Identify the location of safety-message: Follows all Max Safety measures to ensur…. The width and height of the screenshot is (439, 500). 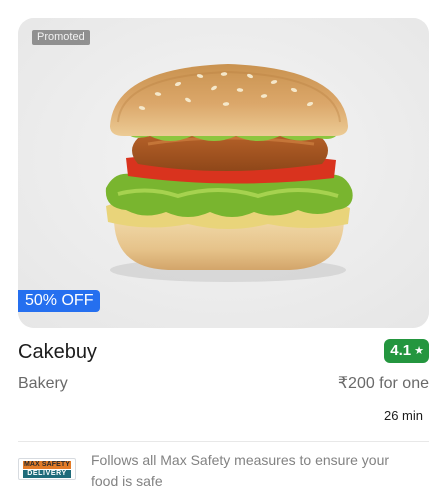
(240, 470).